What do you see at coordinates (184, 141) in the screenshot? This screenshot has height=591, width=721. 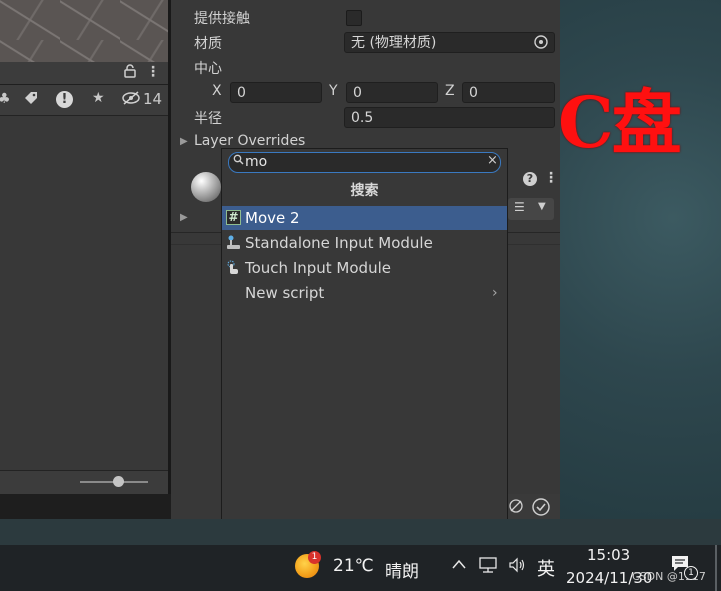 I see `foldout-arrow-icon: ▶` at bounding box center [184, 141].